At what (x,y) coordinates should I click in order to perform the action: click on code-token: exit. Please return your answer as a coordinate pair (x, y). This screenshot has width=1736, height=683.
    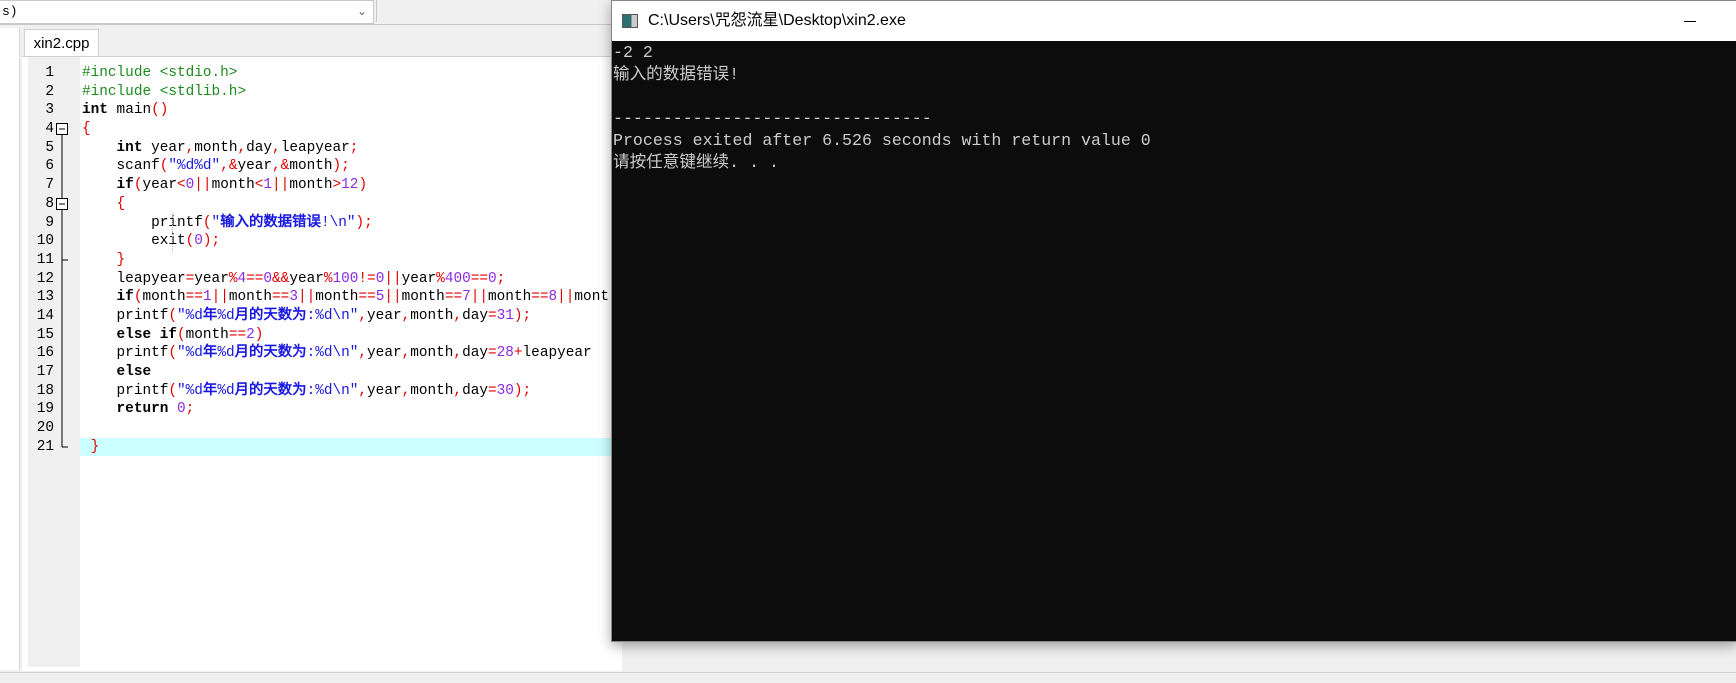
    Looking at the image, I should click on (134, 241).